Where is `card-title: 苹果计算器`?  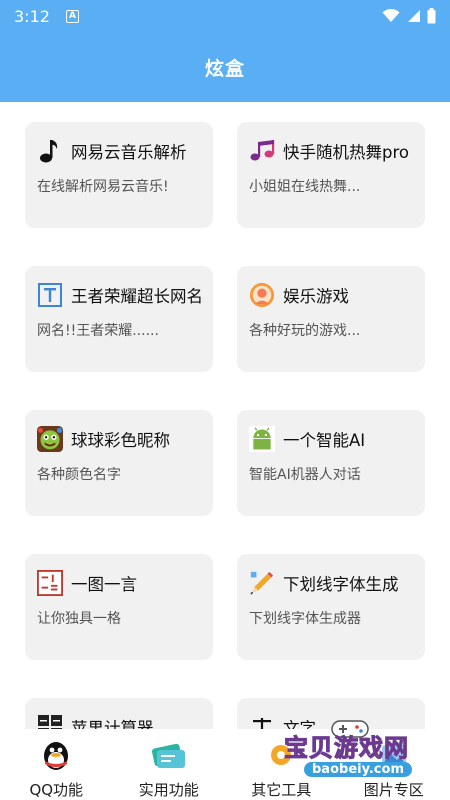
card-title: 苹果计算器 is located at coordinates (112, 724).